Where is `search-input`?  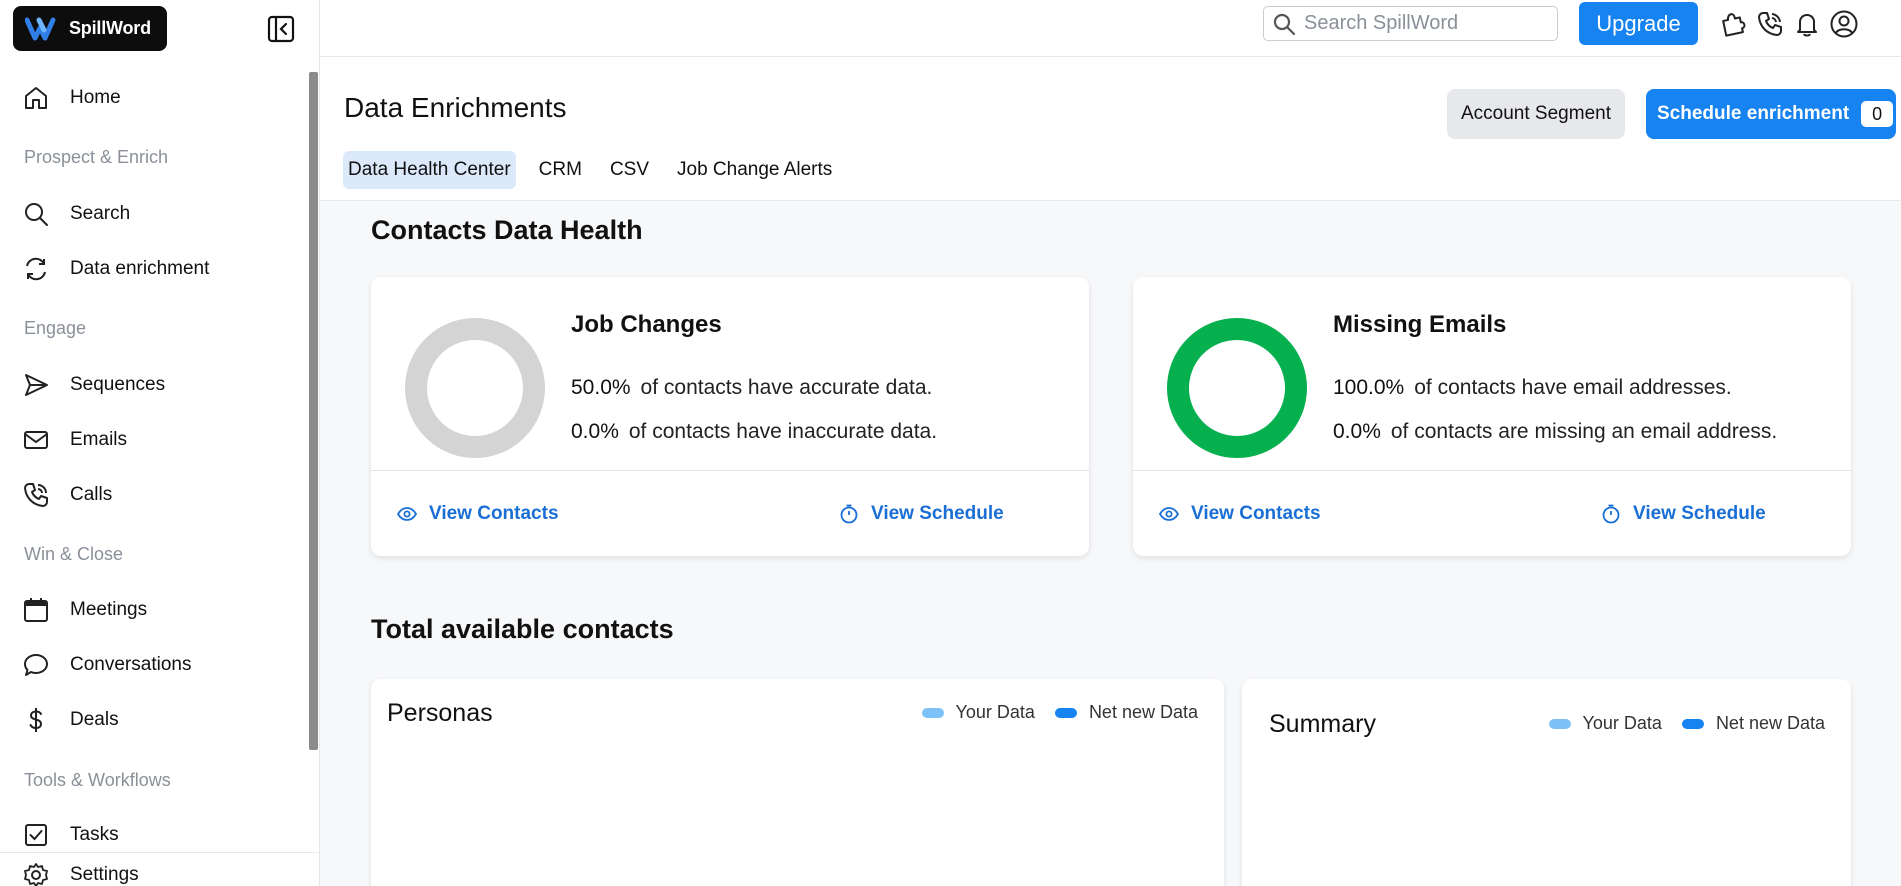 search-input is located at coordinates (1424, 23).